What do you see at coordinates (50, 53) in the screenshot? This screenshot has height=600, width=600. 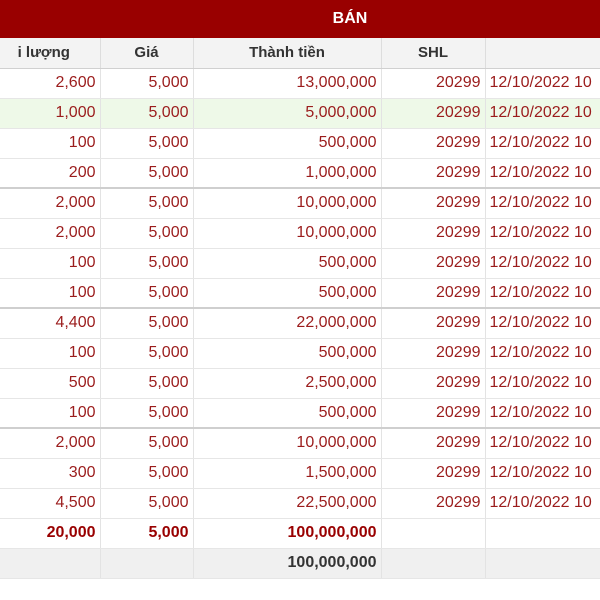 I see `col-header-quantity: i lượng` at bounding box center [50, 53].